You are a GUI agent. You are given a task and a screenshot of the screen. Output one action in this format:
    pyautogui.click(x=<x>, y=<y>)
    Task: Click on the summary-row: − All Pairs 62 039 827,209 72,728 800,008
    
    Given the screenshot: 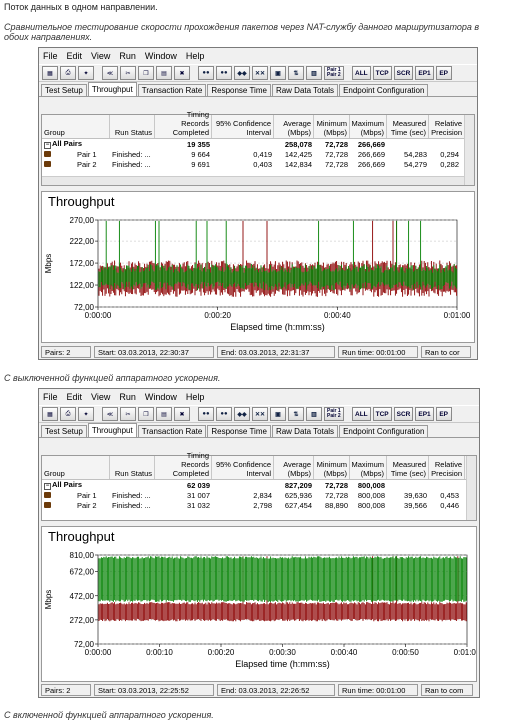 What is the action you would take?
    pyautogui.click(x=259, y=485)
    